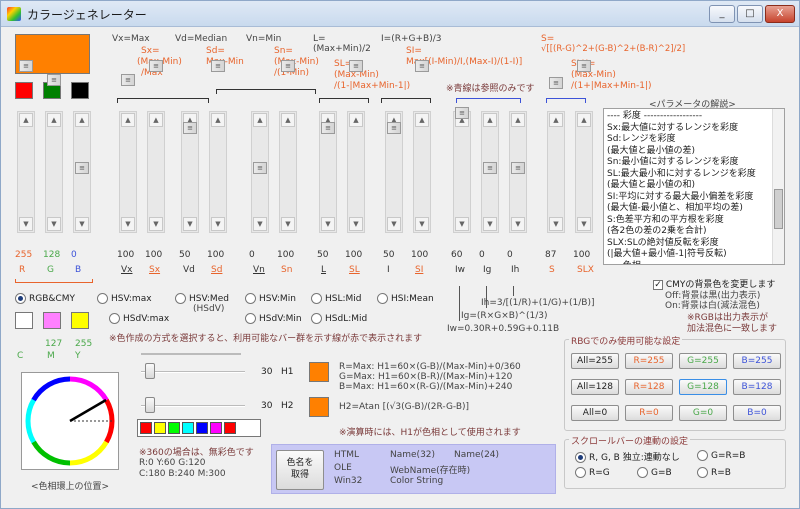  Describe the element at coordinates (654, 472) in the screenshot. I see `link-gb-radio: G=B` at that location.